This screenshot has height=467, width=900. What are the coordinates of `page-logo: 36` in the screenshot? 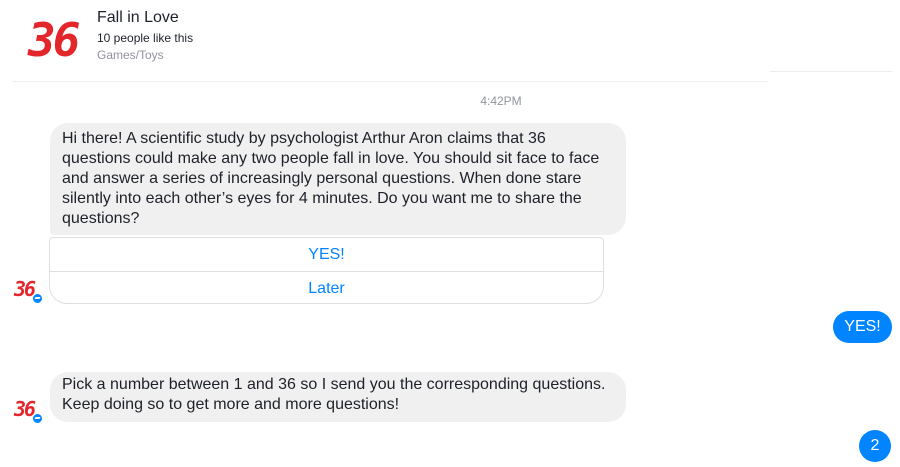 It's located at (56, 40).